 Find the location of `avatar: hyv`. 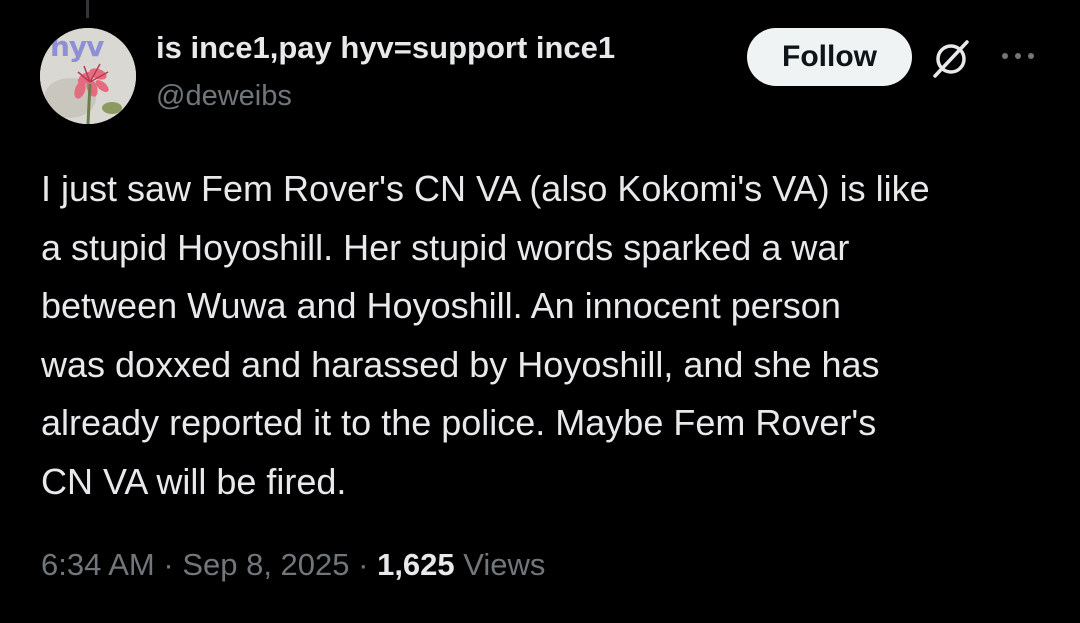

avatar: hyv is located at coordinates (88, 76).